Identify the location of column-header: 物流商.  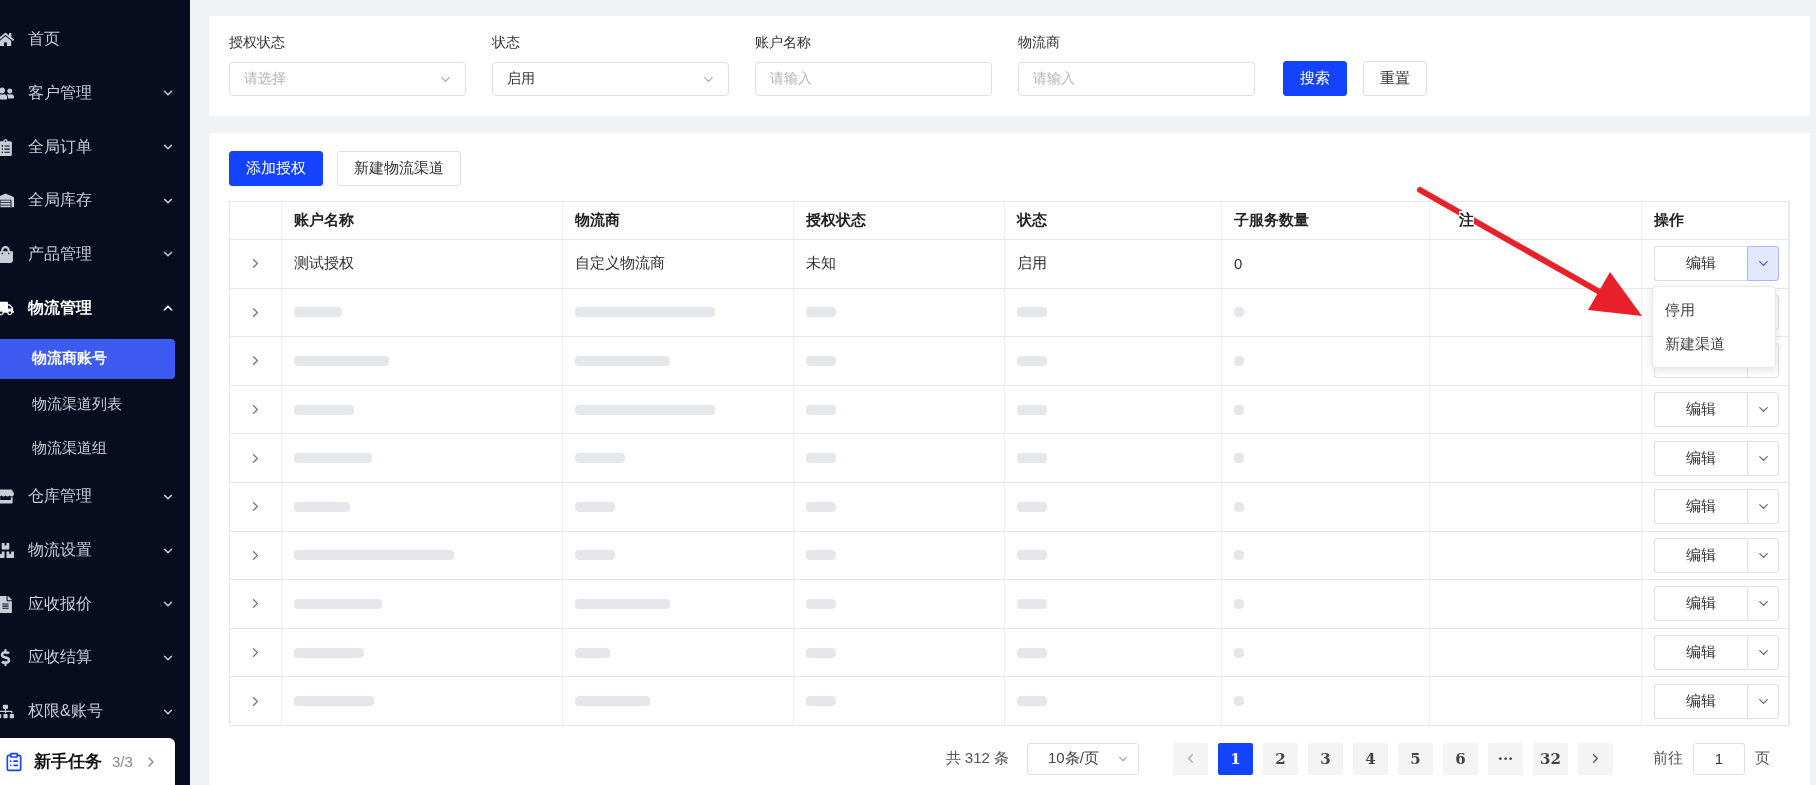
(597, 220).